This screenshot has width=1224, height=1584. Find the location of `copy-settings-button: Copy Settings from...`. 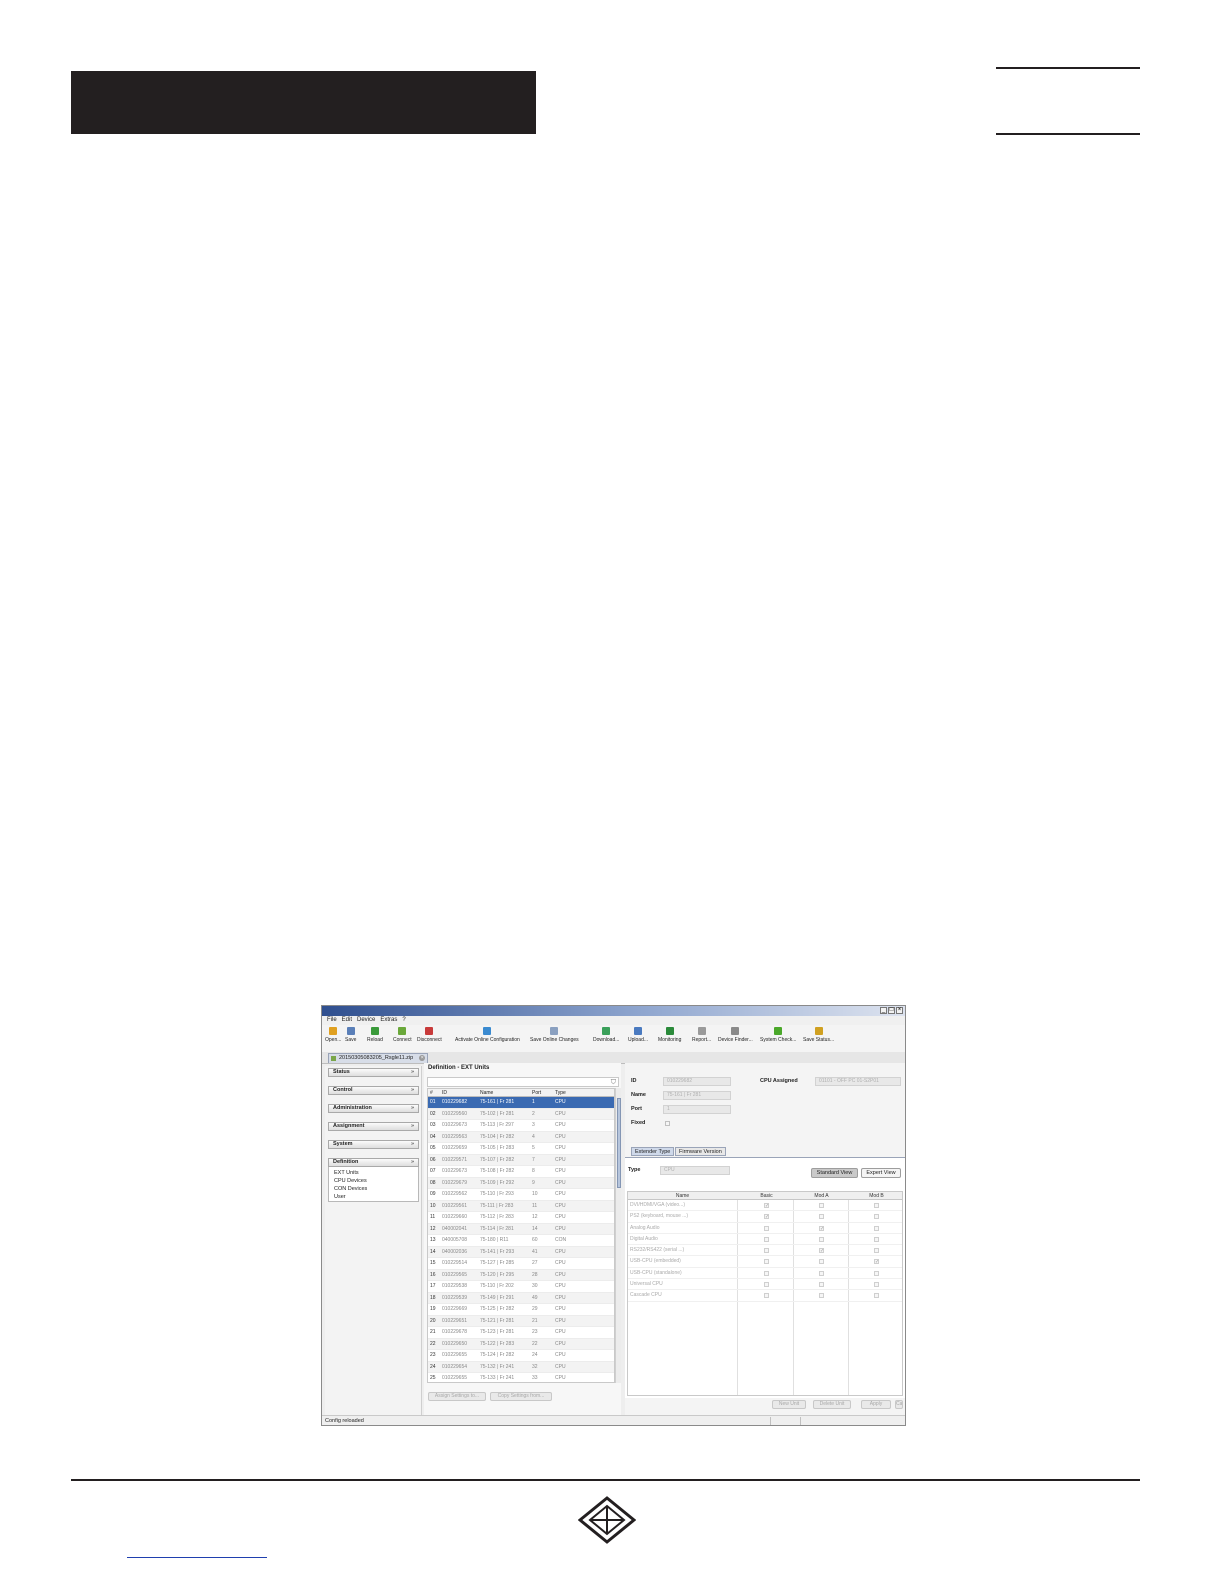

copy-settings-button: Copy Settings from... is located at coordinates (521, 1396).